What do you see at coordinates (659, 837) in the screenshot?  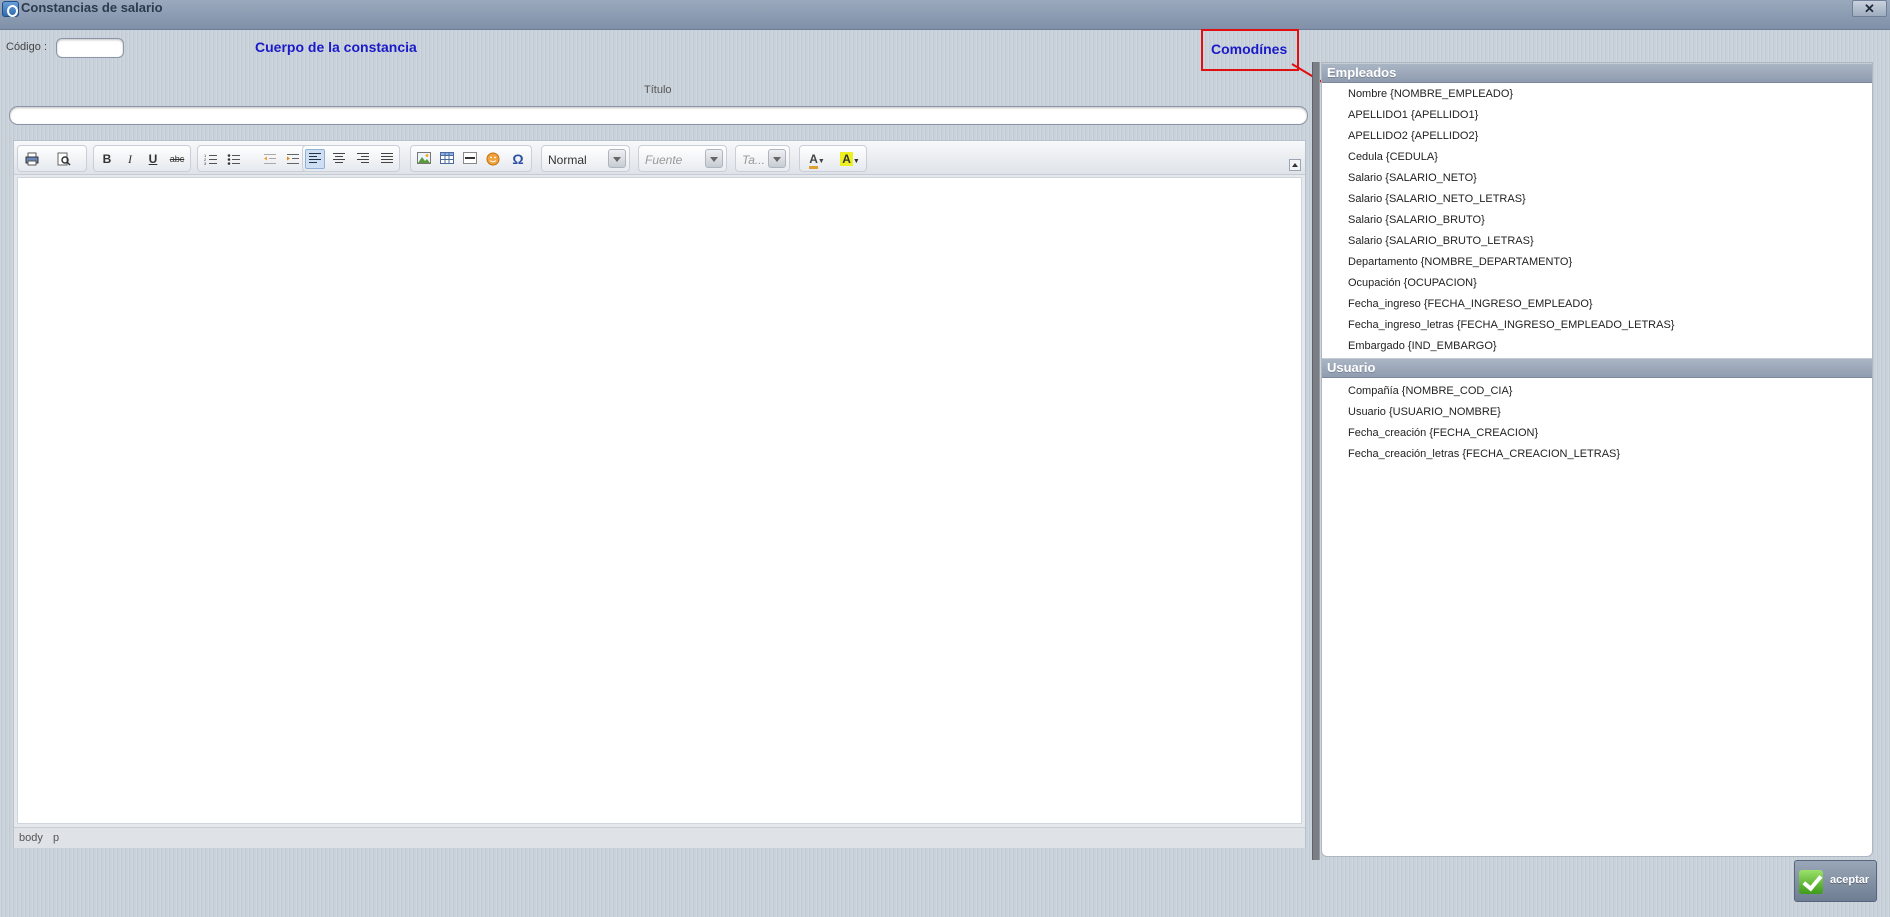 I see `element-path-bar: body p` at bounding box center [659, 837].